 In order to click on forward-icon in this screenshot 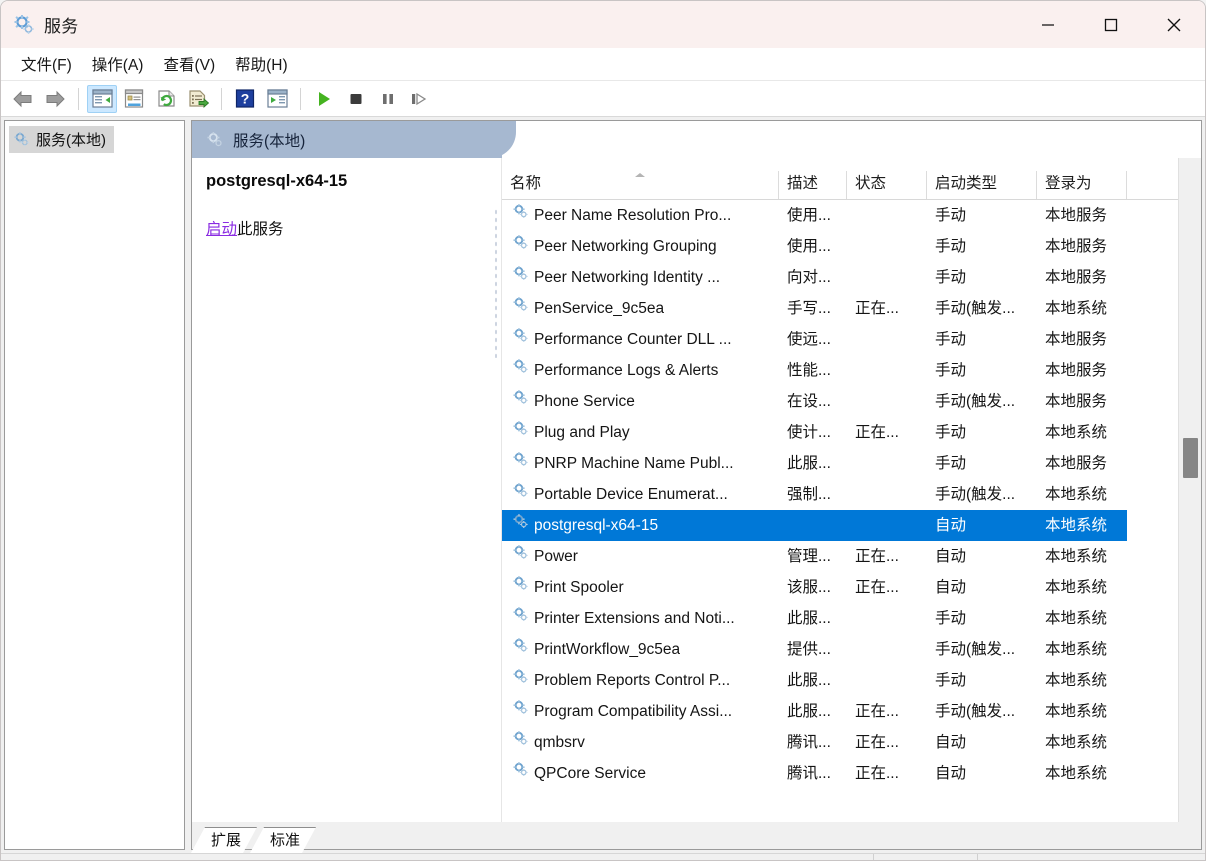, I will do `click(55, 99)`.